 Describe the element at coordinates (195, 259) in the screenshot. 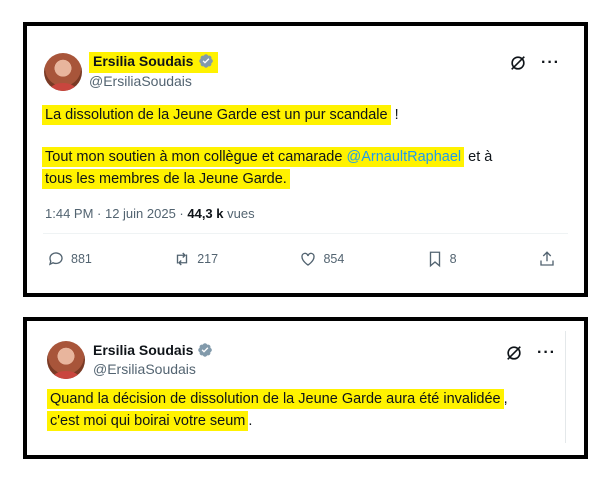

I see `repost-button: 217` at that location.